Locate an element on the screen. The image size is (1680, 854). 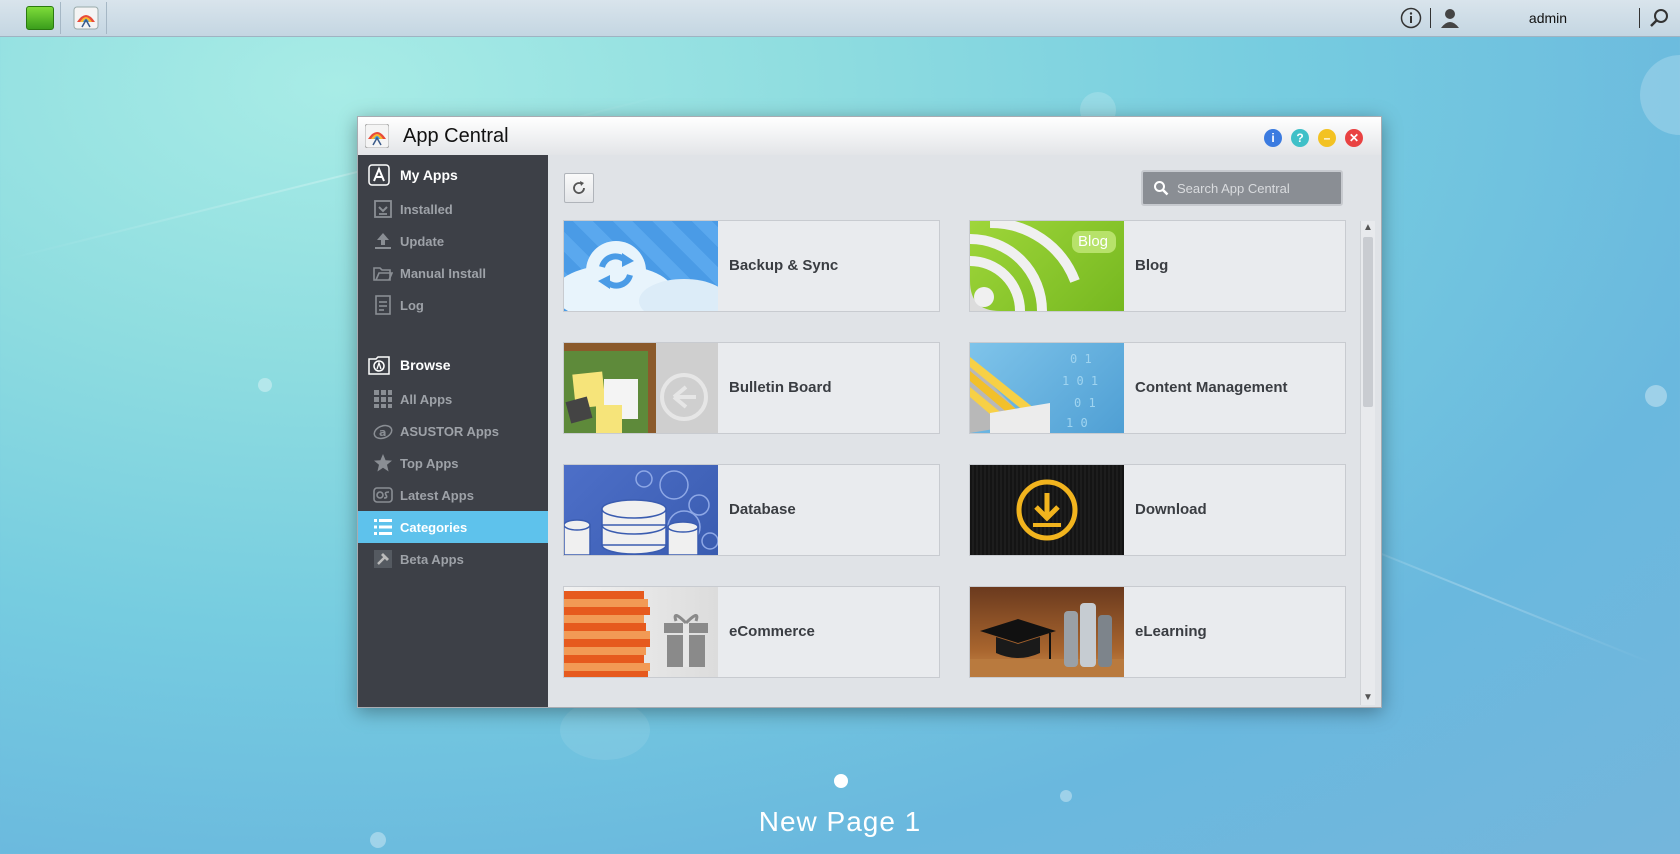
blog-badge: Blog is located at coordinates (1093, 241).